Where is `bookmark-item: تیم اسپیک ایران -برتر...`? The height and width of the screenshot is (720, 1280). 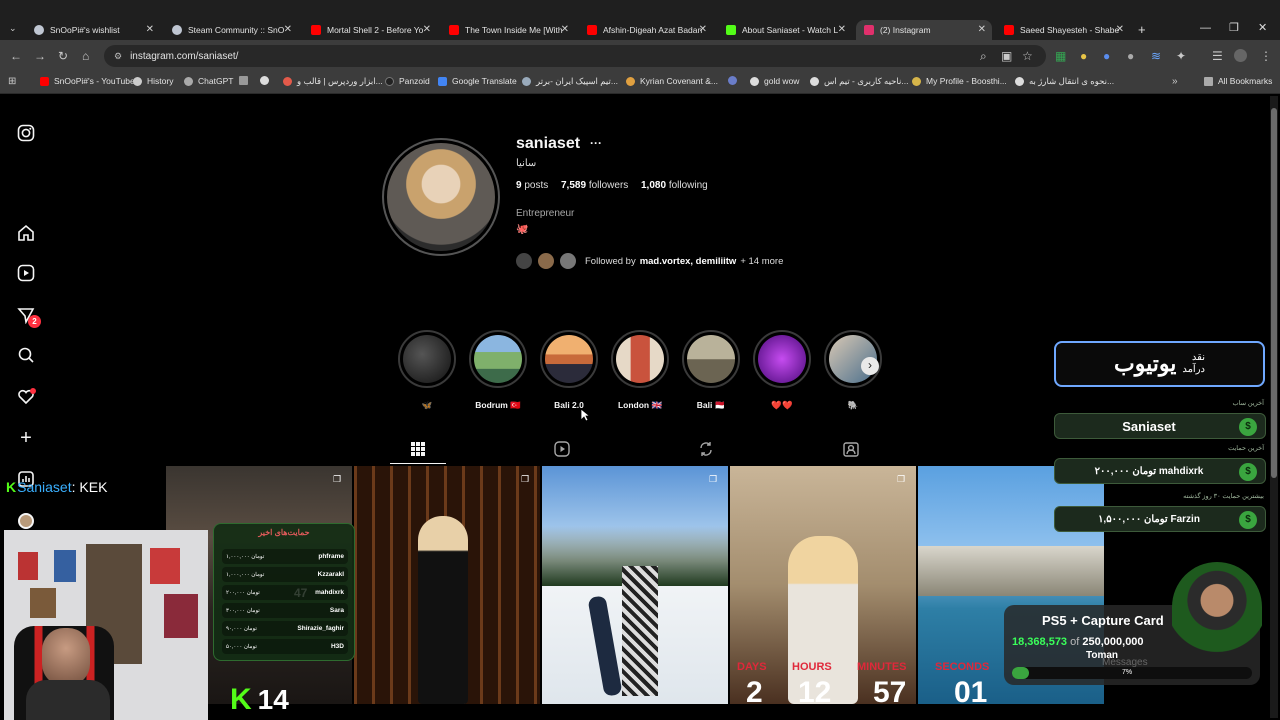
bookmark-item: تیم اسپیک ایران -برتر... is located at coordinates (570, 81).